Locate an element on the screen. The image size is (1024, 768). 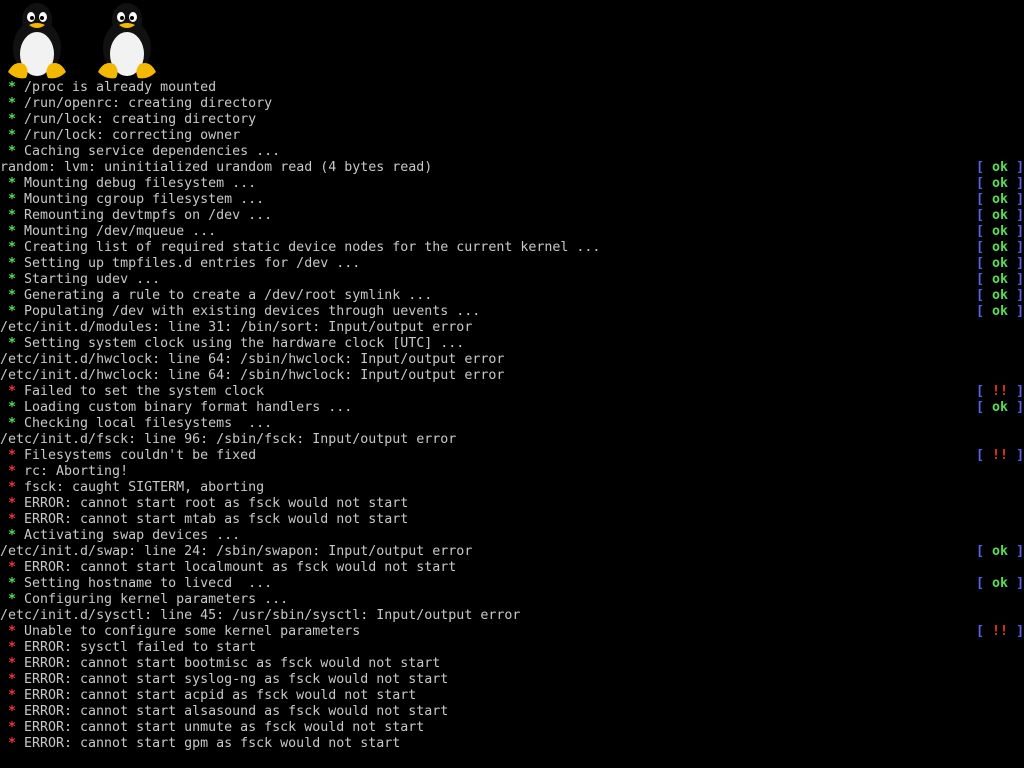
console-line: * /proc is already mounted is located at coordinates (512, 88).